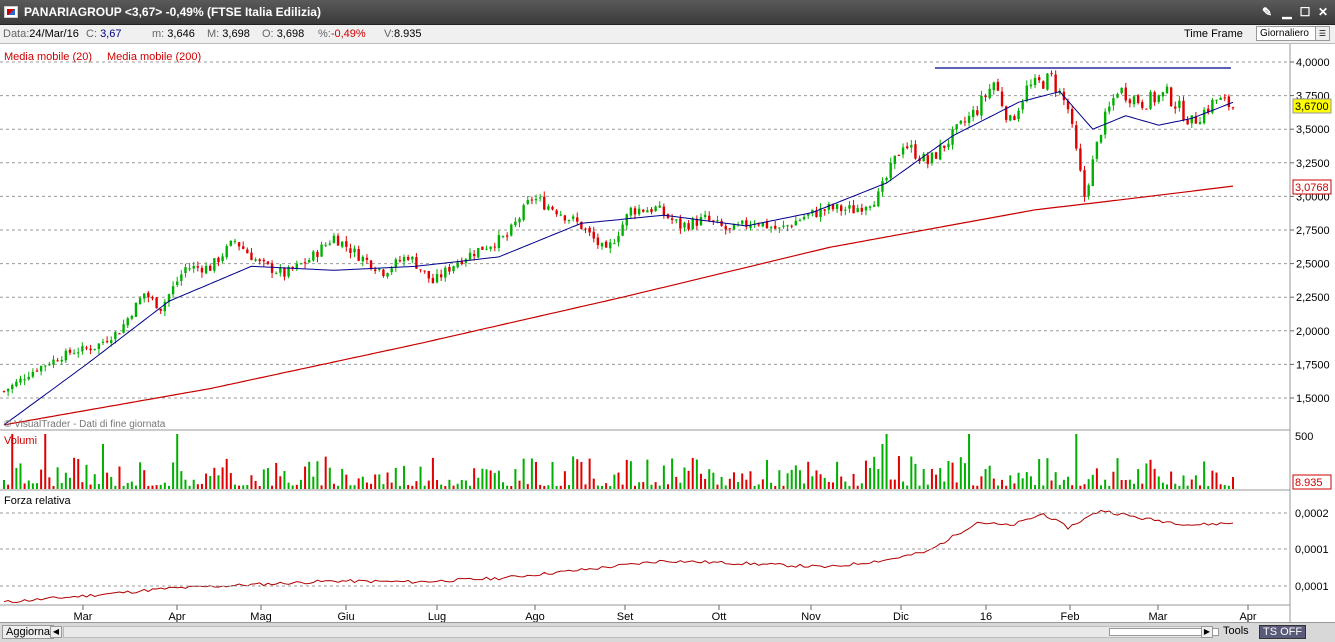 The width and height of the screenshot is (1335, 642). I want to click on price-tick-label: 2,5000, so click(1313, 265).